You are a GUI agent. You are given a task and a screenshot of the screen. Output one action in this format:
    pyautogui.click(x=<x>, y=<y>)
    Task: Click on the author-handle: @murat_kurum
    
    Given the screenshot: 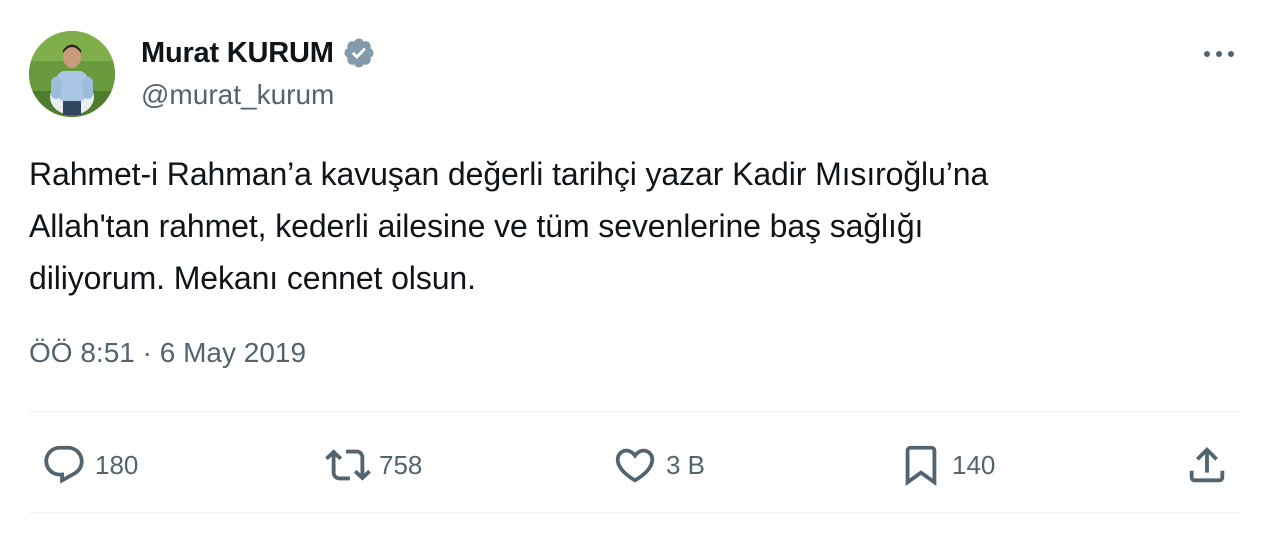 What is the action you would take?
    pyautogui.click(x=237, y=95)
    